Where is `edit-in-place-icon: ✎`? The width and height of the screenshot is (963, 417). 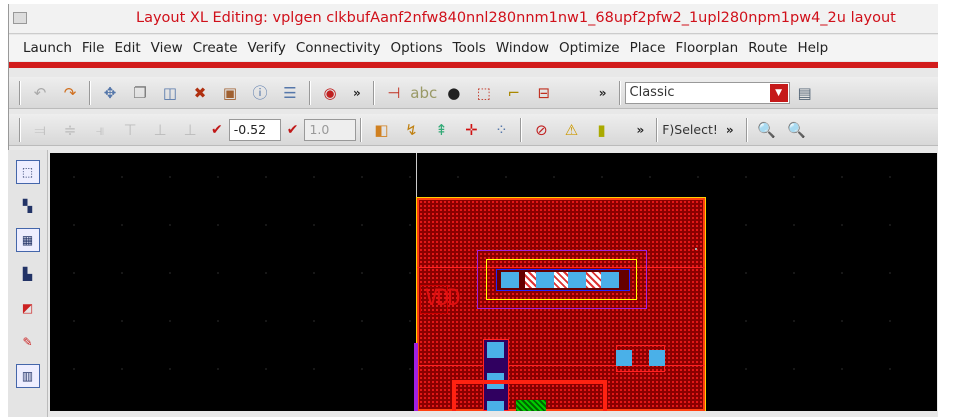 edit-in-place-icon: ✎ is located at coordinates (28, 342).